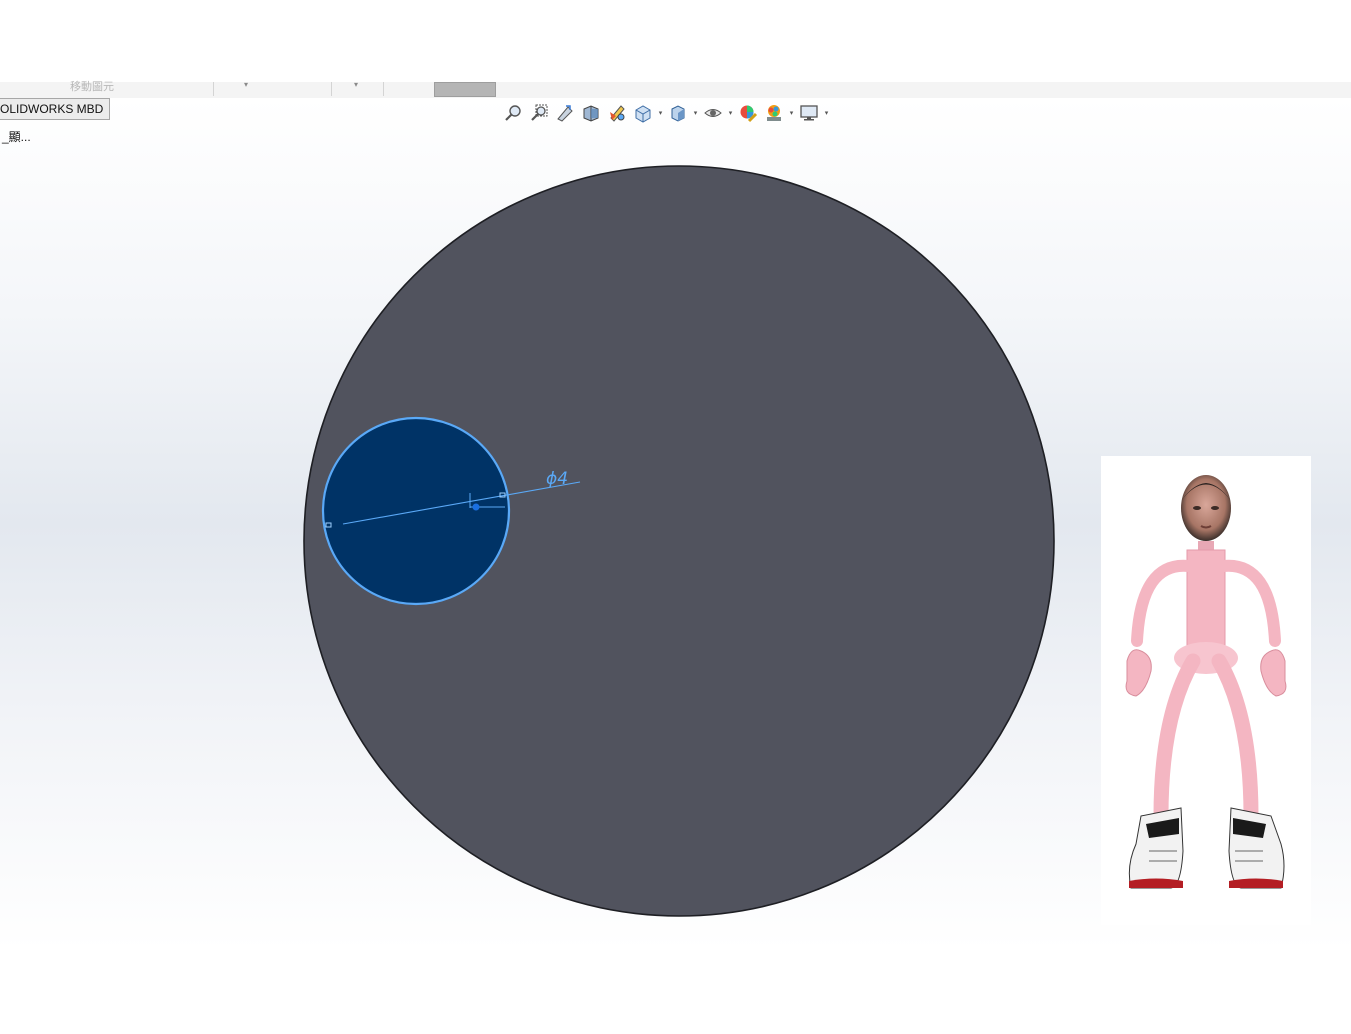 This screenshot has height=1034, width=1351. I want to click on blank-bottom-area, so click(675, 992).